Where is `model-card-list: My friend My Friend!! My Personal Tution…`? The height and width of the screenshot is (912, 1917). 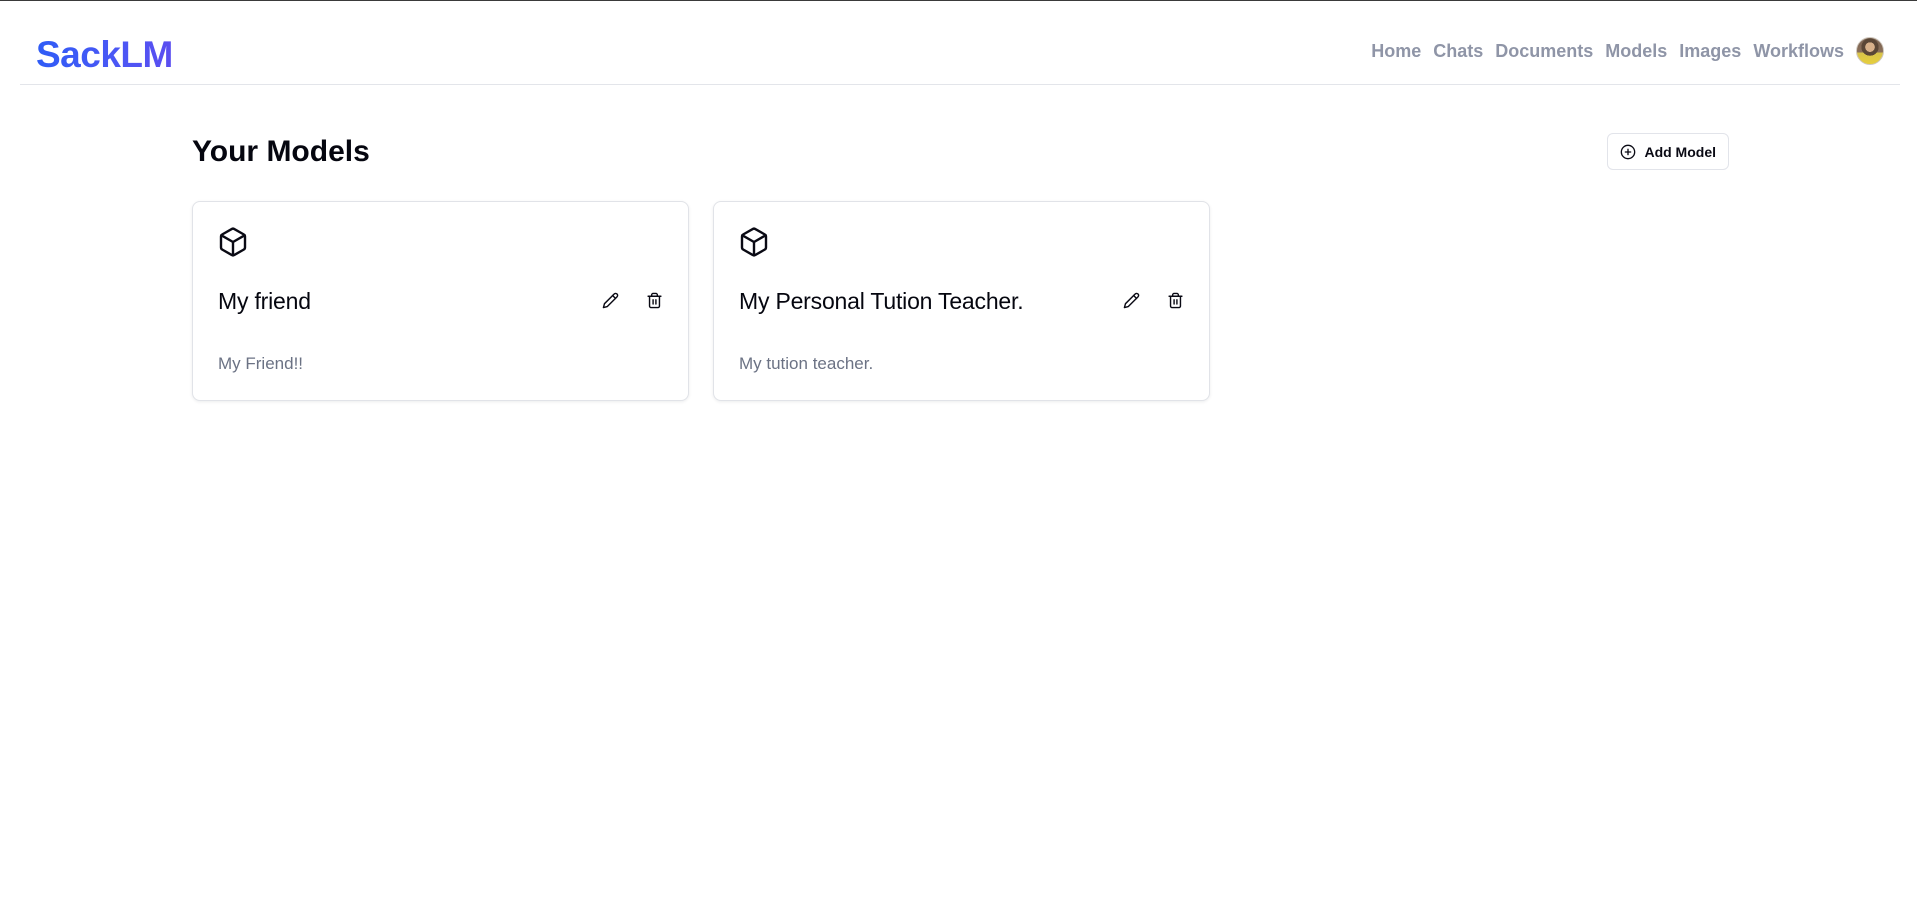
model-card-list: My friend My Friend!! My Personal Tution… is located at coordinates (701, 301).